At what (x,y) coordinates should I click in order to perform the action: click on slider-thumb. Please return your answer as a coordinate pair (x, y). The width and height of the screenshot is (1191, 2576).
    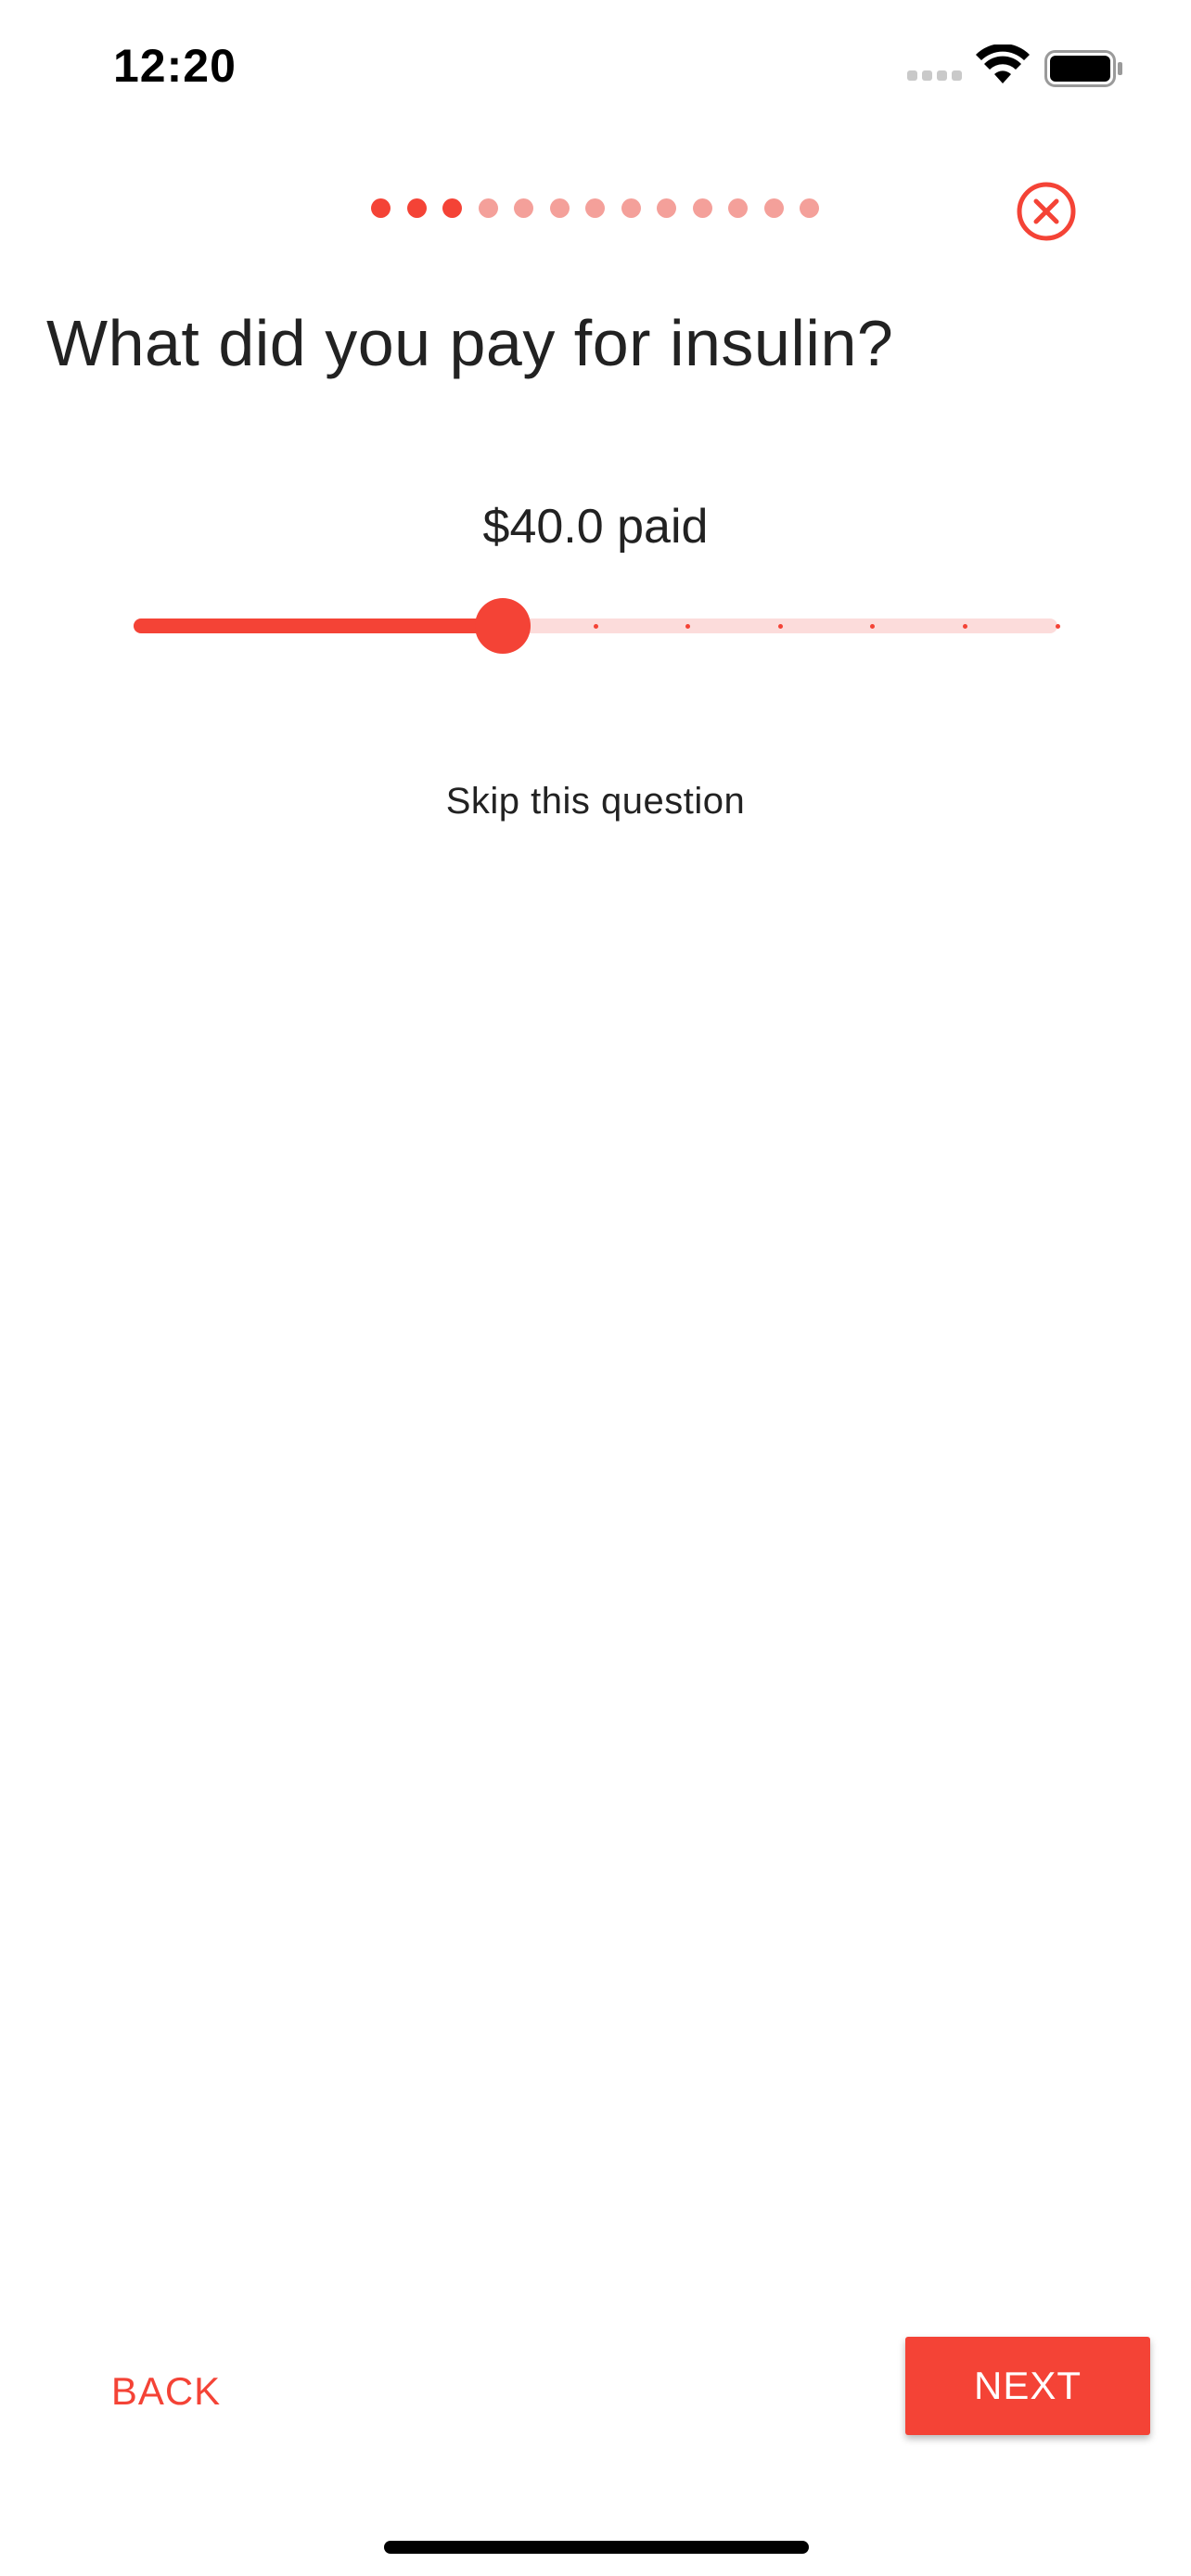
    Looking at the image, I should click on (503, 626).